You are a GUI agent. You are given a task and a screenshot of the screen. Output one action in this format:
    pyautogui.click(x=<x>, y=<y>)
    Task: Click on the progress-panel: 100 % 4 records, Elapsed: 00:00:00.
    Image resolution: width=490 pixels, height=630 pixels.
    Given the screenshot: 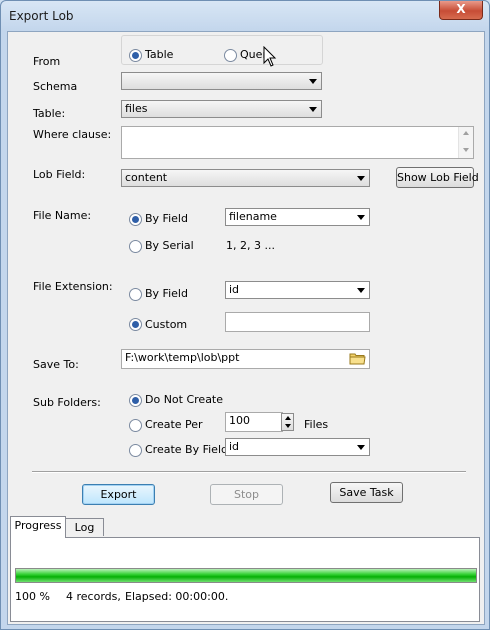 What is the action you would take?
    pyautogui.click(x=245, y=579)
    